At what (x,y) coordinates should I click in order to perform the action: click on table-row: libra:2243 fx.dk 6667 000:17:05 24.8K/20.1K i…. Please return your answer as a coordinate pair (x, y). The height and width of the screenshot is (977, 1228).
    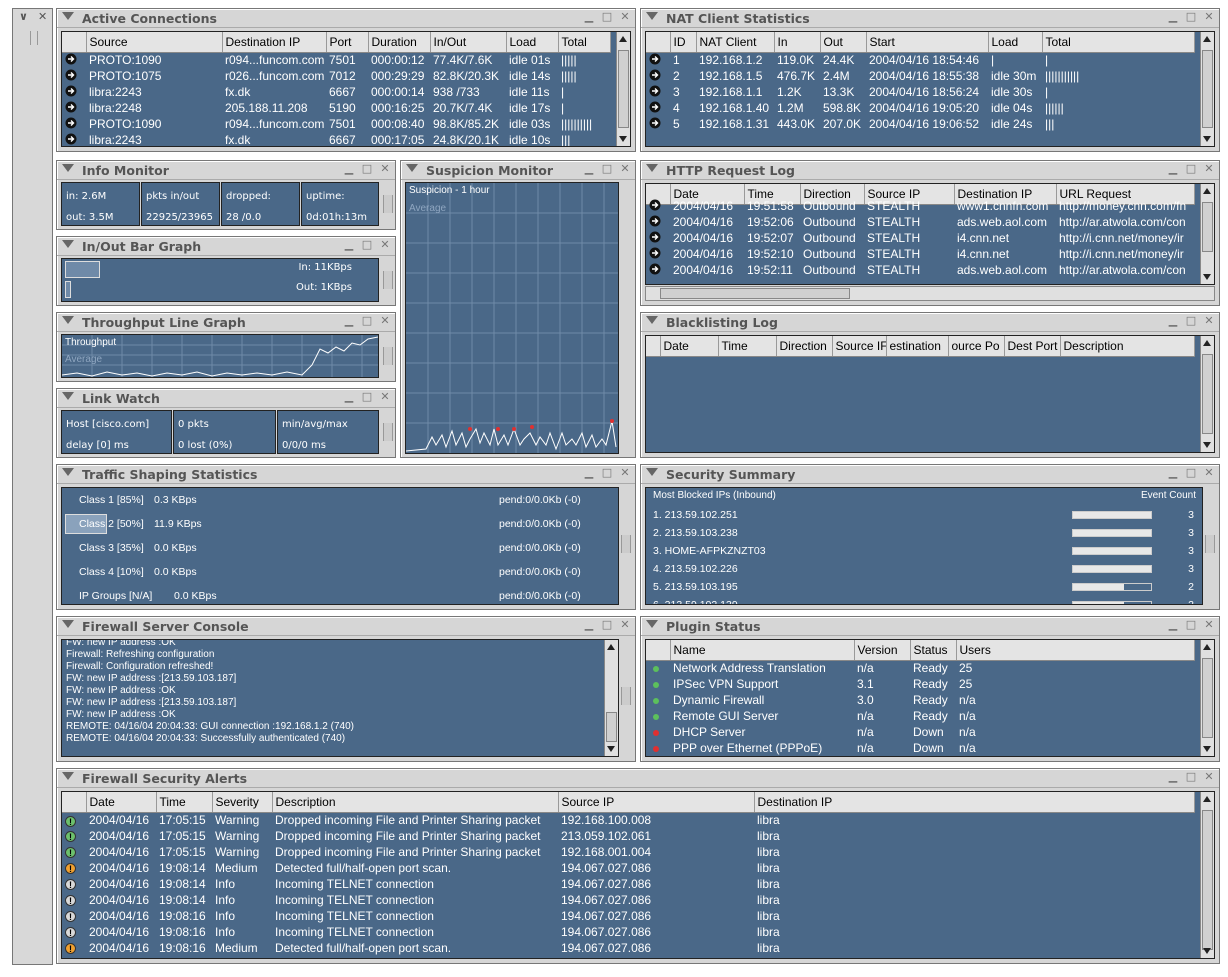
    Looking at the image, I should click on (336, 139).